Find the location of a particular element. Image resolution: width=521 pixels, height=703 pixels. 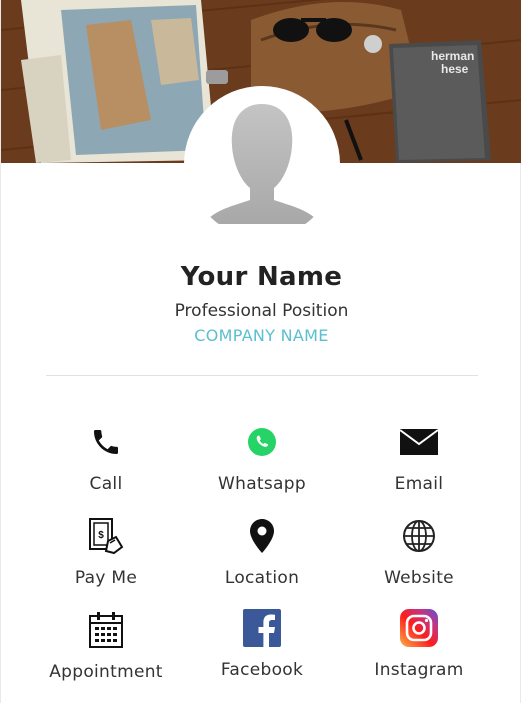

book-title-line2: hese is located at coordinates (455, 69).